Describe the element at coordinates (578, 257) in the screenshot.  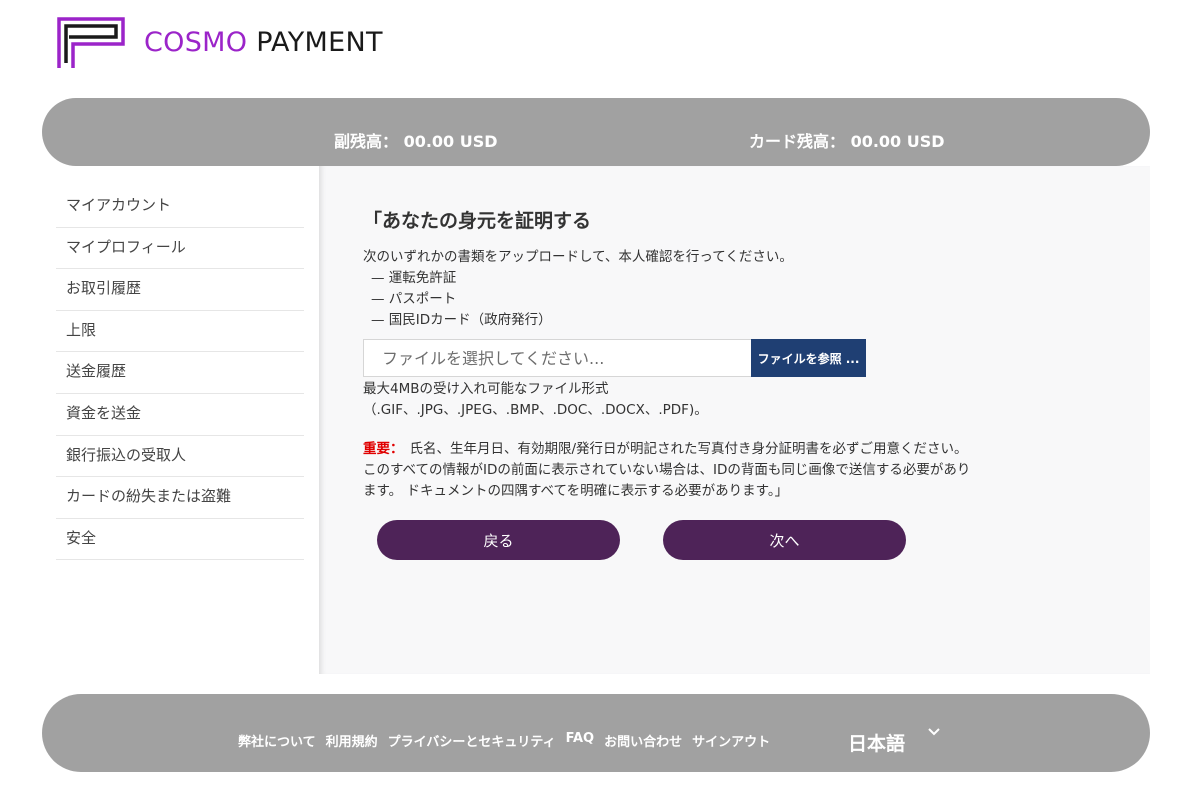
I see `intro-text: 次のいずれかの書類をアップロードして、本人確認を行ってください。` at that location.